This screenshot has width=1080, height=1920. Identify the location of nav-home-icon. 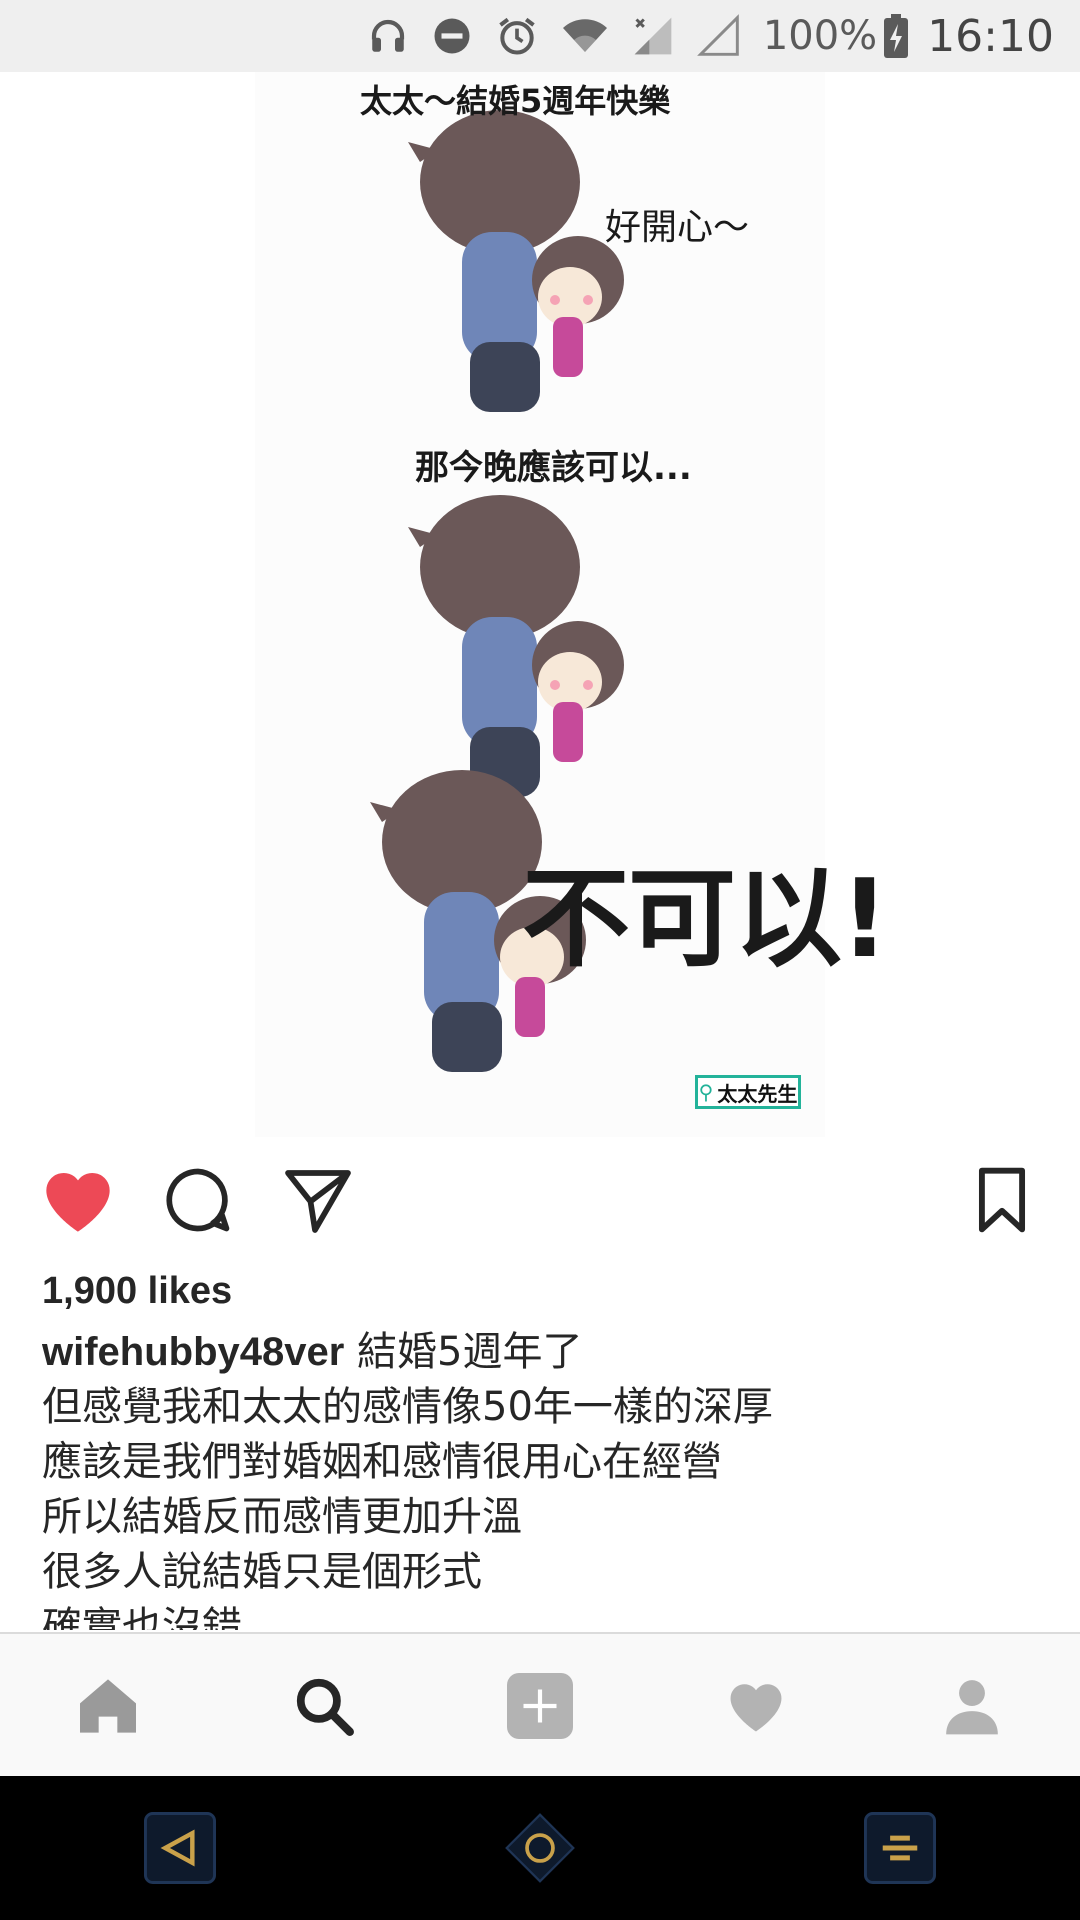
(108, 1706).